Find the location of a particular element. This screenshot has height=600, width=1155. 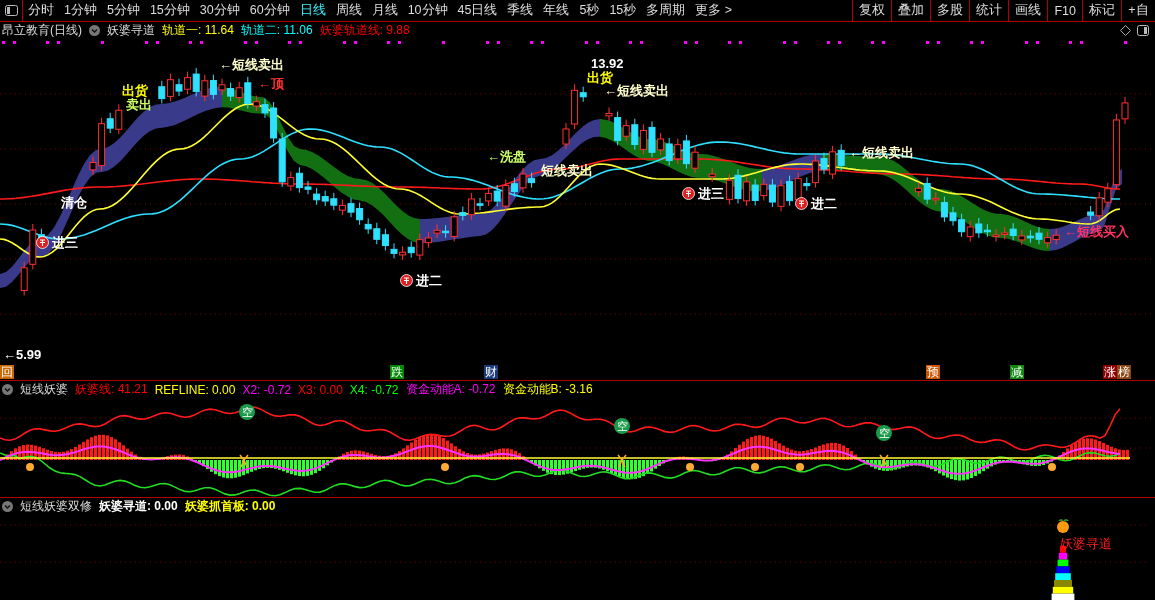

indicator-value: 妖婆轨道线: 9.88 is located at coordinates (364, 30).